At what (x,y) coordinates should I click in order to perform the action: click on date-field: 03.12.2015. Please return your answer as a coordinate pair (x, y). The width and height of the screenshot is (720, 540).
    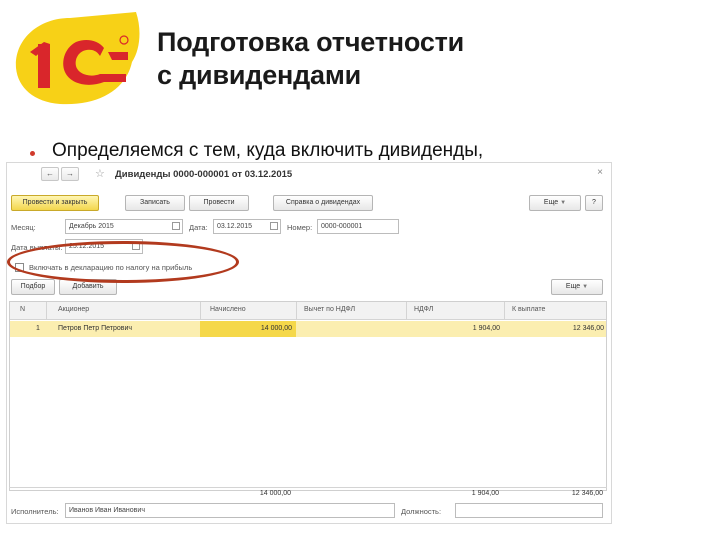
    Looking at the image, I should click on (247, 226).